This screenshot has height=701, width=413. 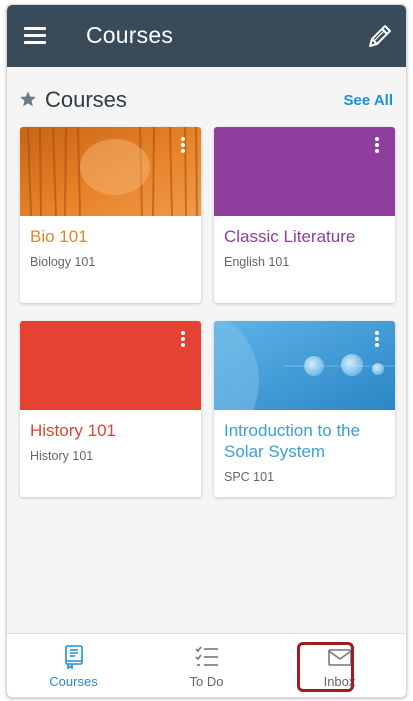 What do you see at coordinates (86, 99) in the screenshot?
I see `section-title: Courses` at bounding box center [86, 99].